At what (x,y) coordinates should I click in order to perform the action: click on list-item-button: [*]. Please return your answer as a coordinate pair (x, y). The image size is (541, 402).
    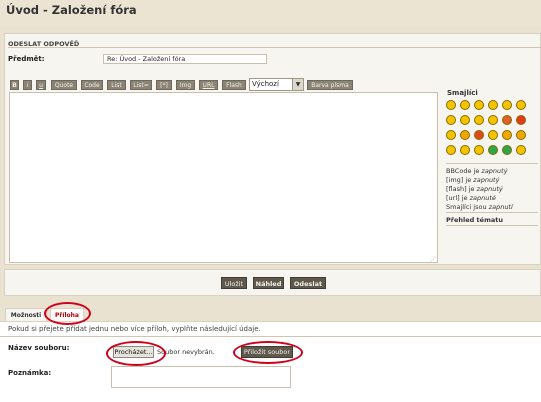
    Looking at the image, I should click on (164, 85).